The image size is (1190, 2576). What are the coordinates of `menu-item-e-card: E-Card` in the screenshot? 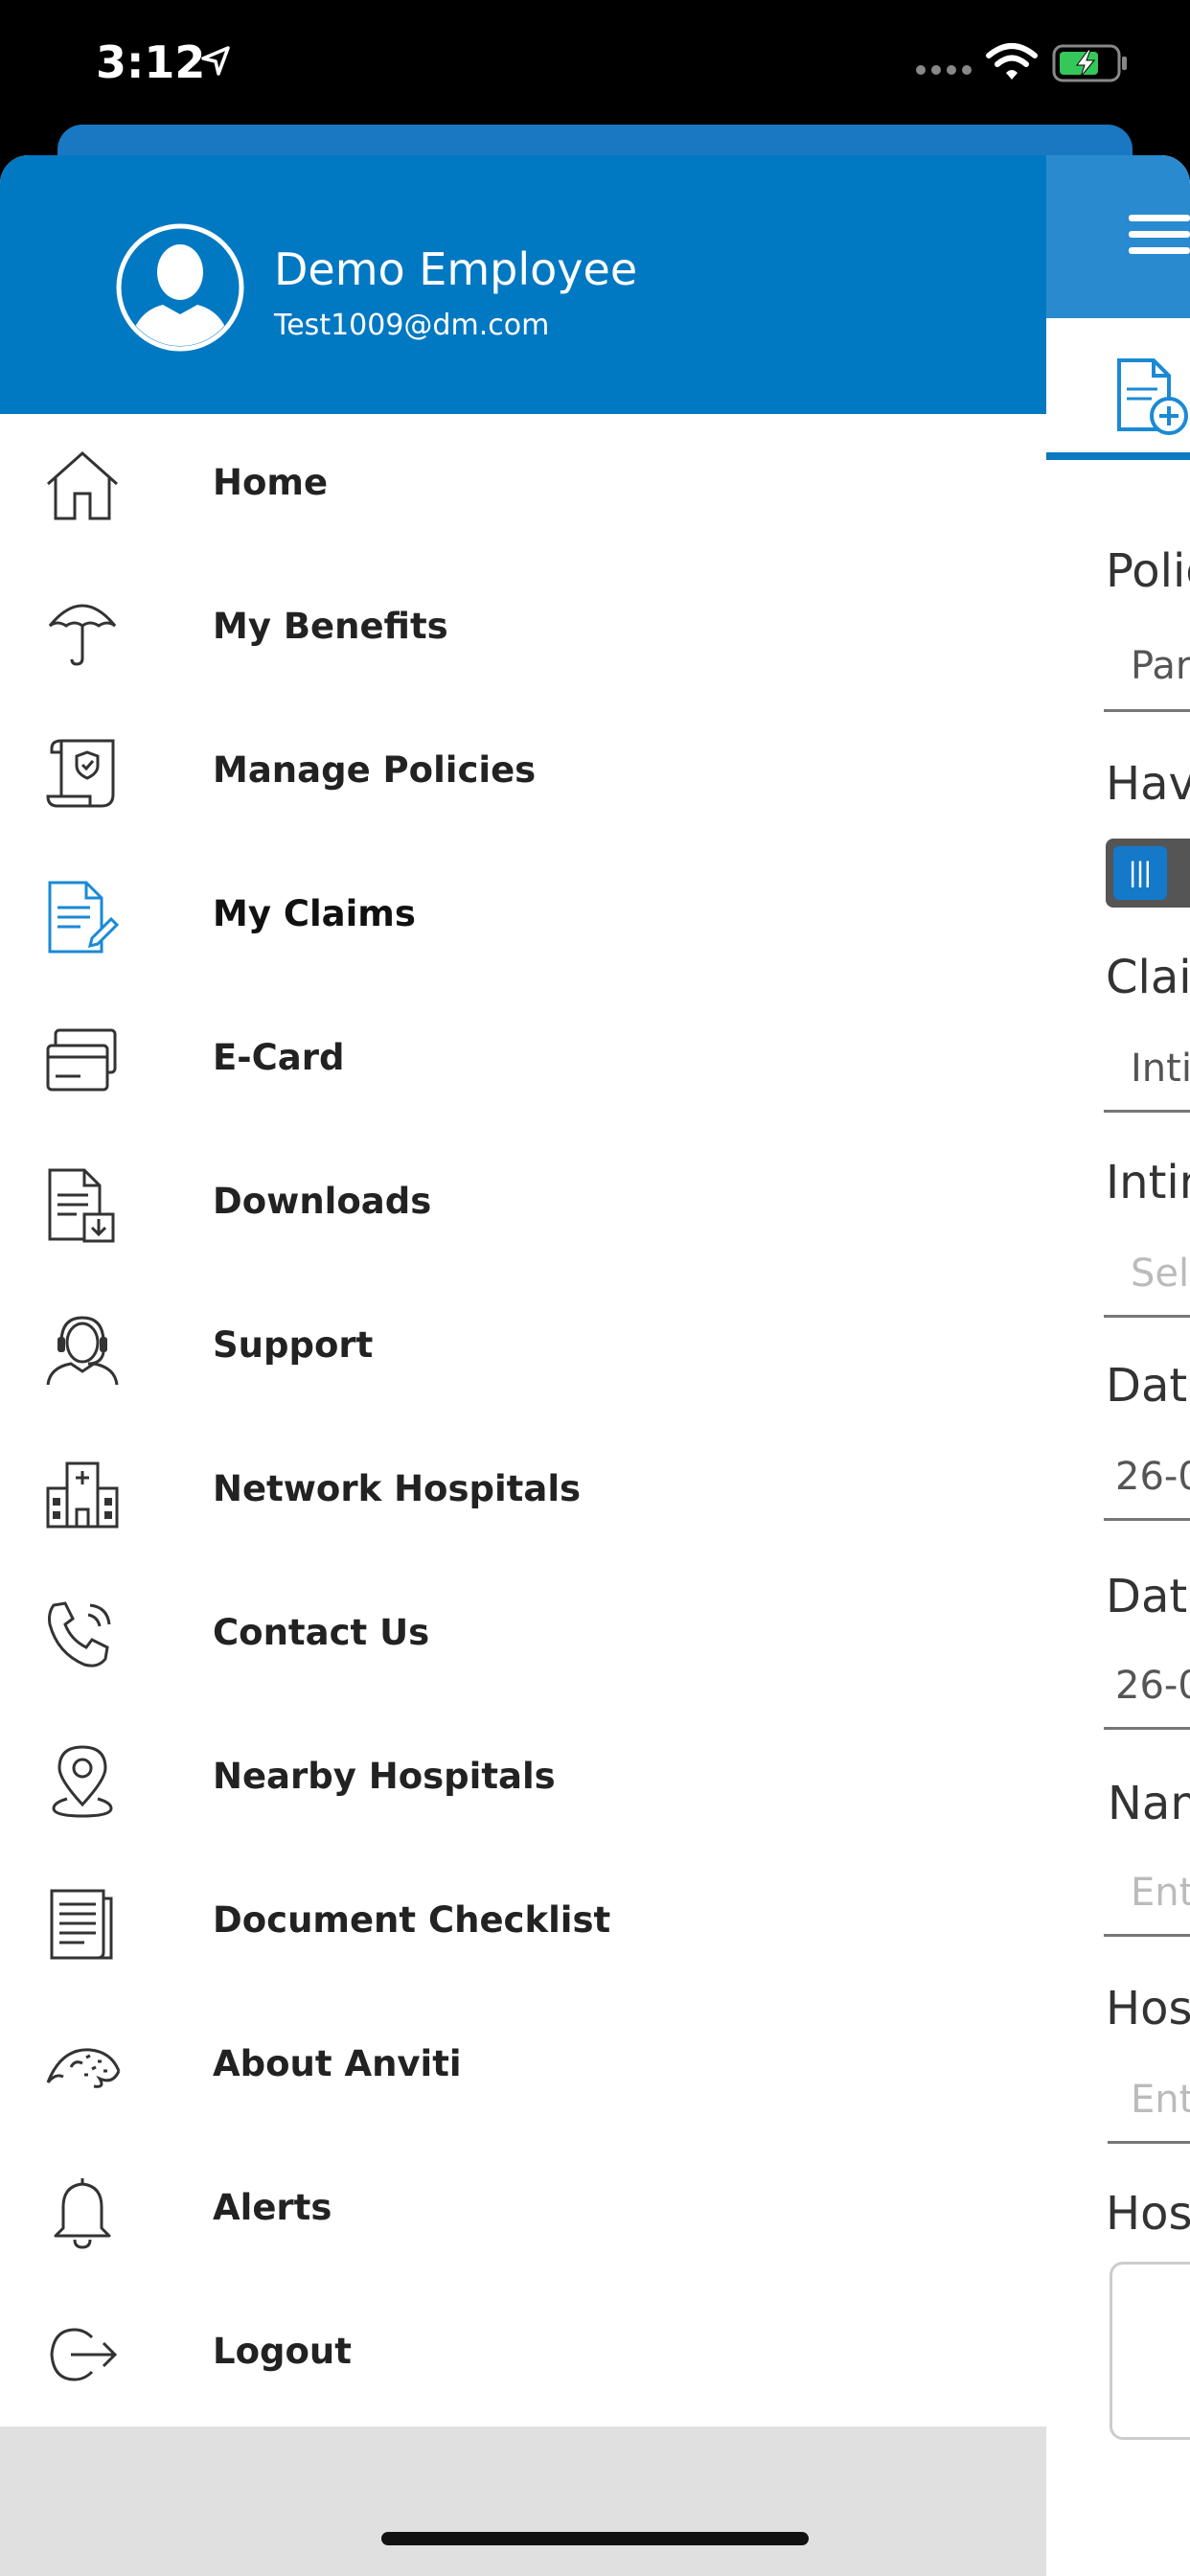 It's located at (523, 1061).